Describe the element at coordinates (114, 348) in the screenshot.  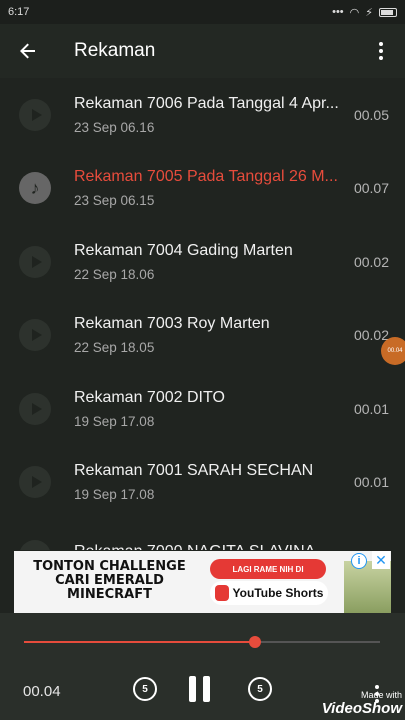
I see `recording-date: 22 Sep 18.05` at that location.